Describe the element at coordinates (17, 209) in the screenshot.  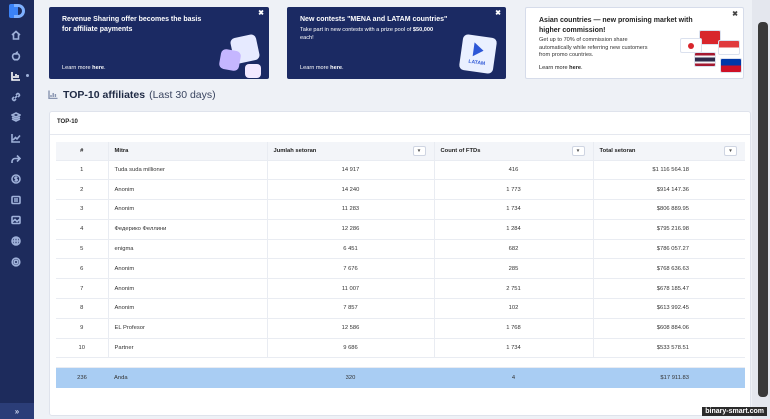
I see `sidebar: »` at that location.